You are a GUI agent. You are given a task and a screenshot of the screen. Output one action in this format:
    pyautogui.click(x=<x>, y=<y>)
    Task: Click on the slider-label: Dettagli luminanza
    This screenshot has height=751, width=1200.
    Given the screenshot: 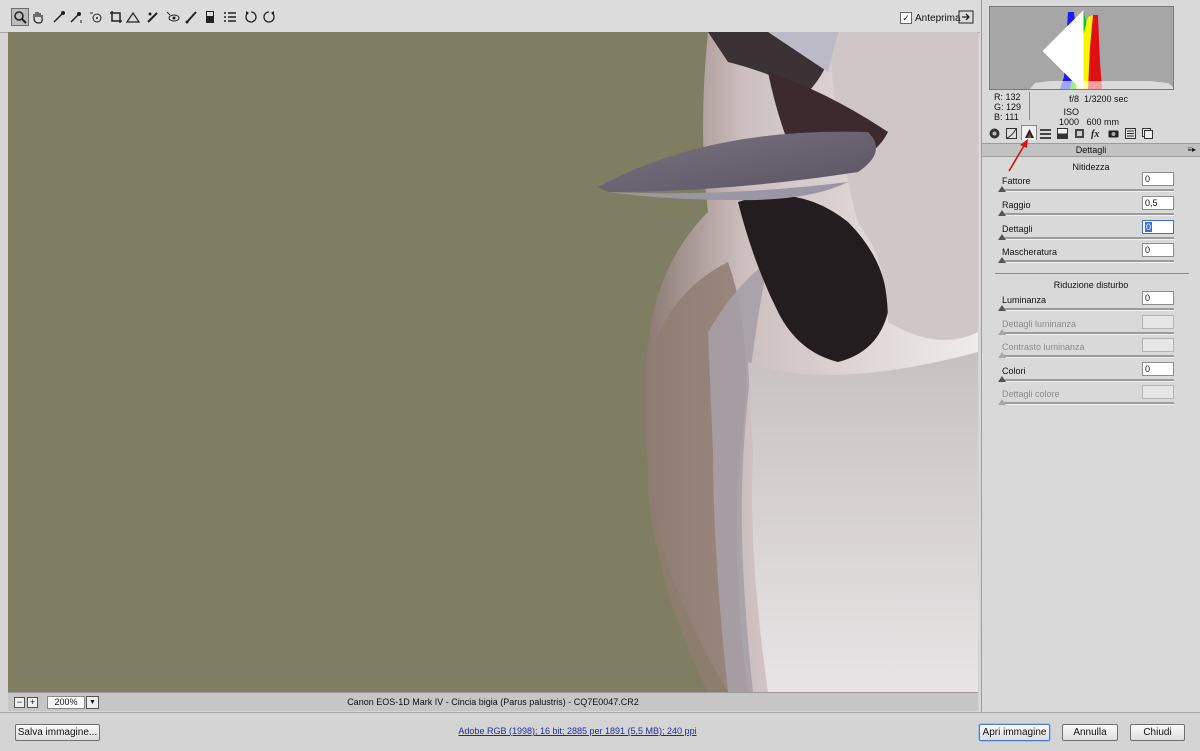 What is the action you would take?
    pyautogui.click(x=1039, y=324)
    